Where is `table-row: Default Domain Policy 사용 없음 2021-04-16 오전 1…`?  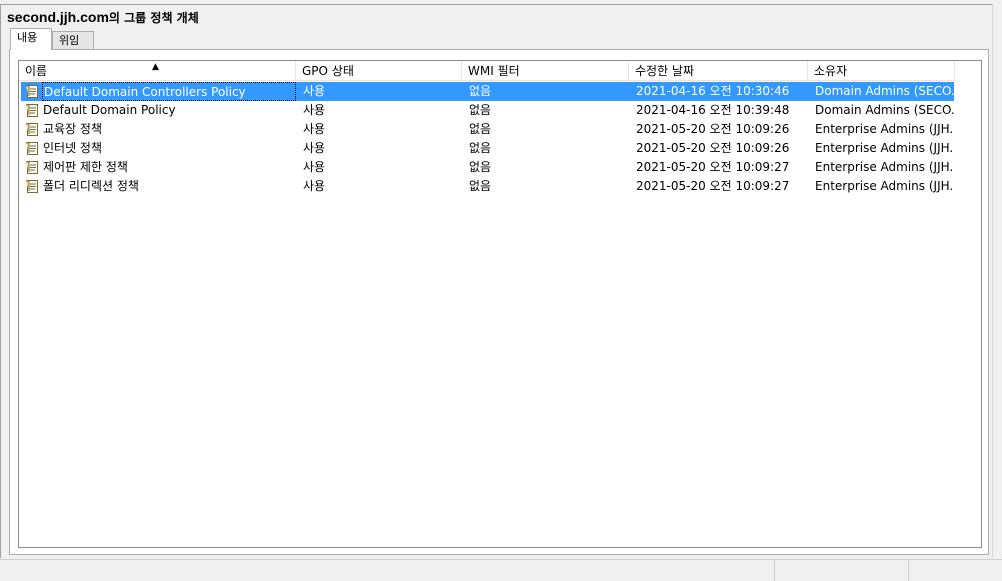
table-row: Default Domain Policy 사용 없음 2021-04-16 오전 1… is located at coordinates (487, 110).